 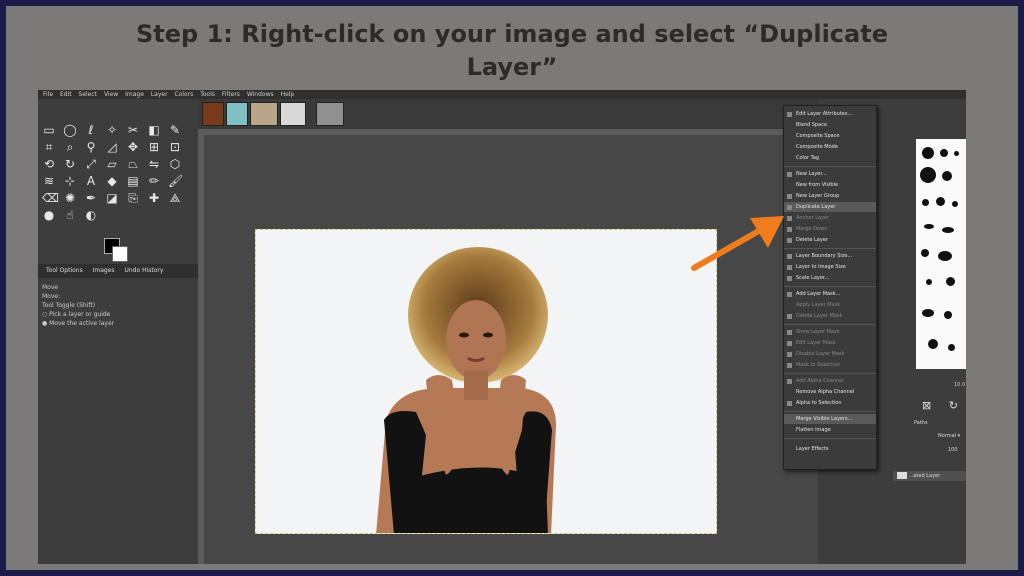 I want to click on menu-item-delete-layer: Delete Layer, so click(x=830, y=240).